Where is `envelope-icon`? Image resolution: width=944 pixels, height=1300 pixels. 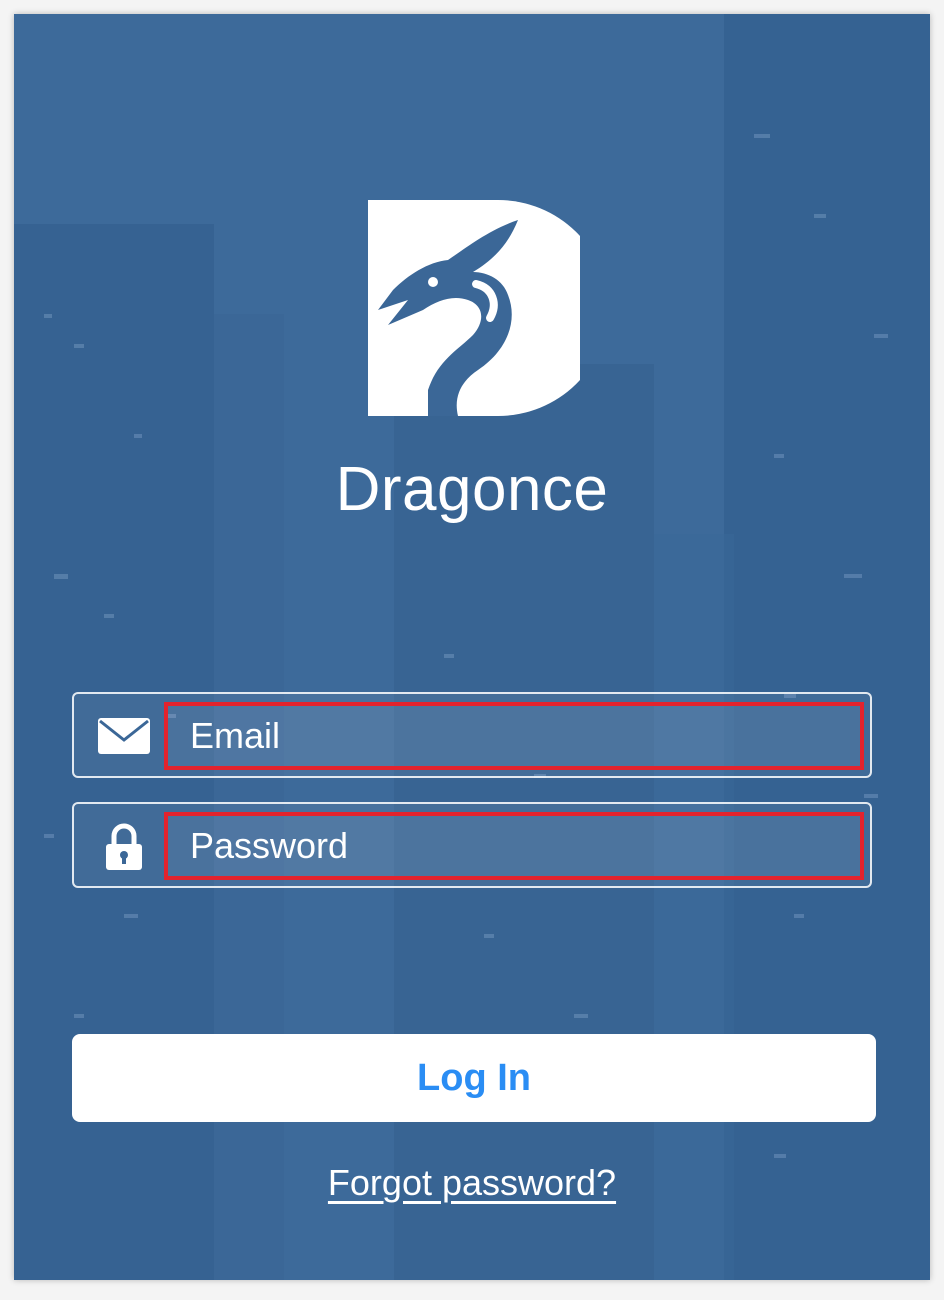
envelope-icon is located at coordinates (124, 736).